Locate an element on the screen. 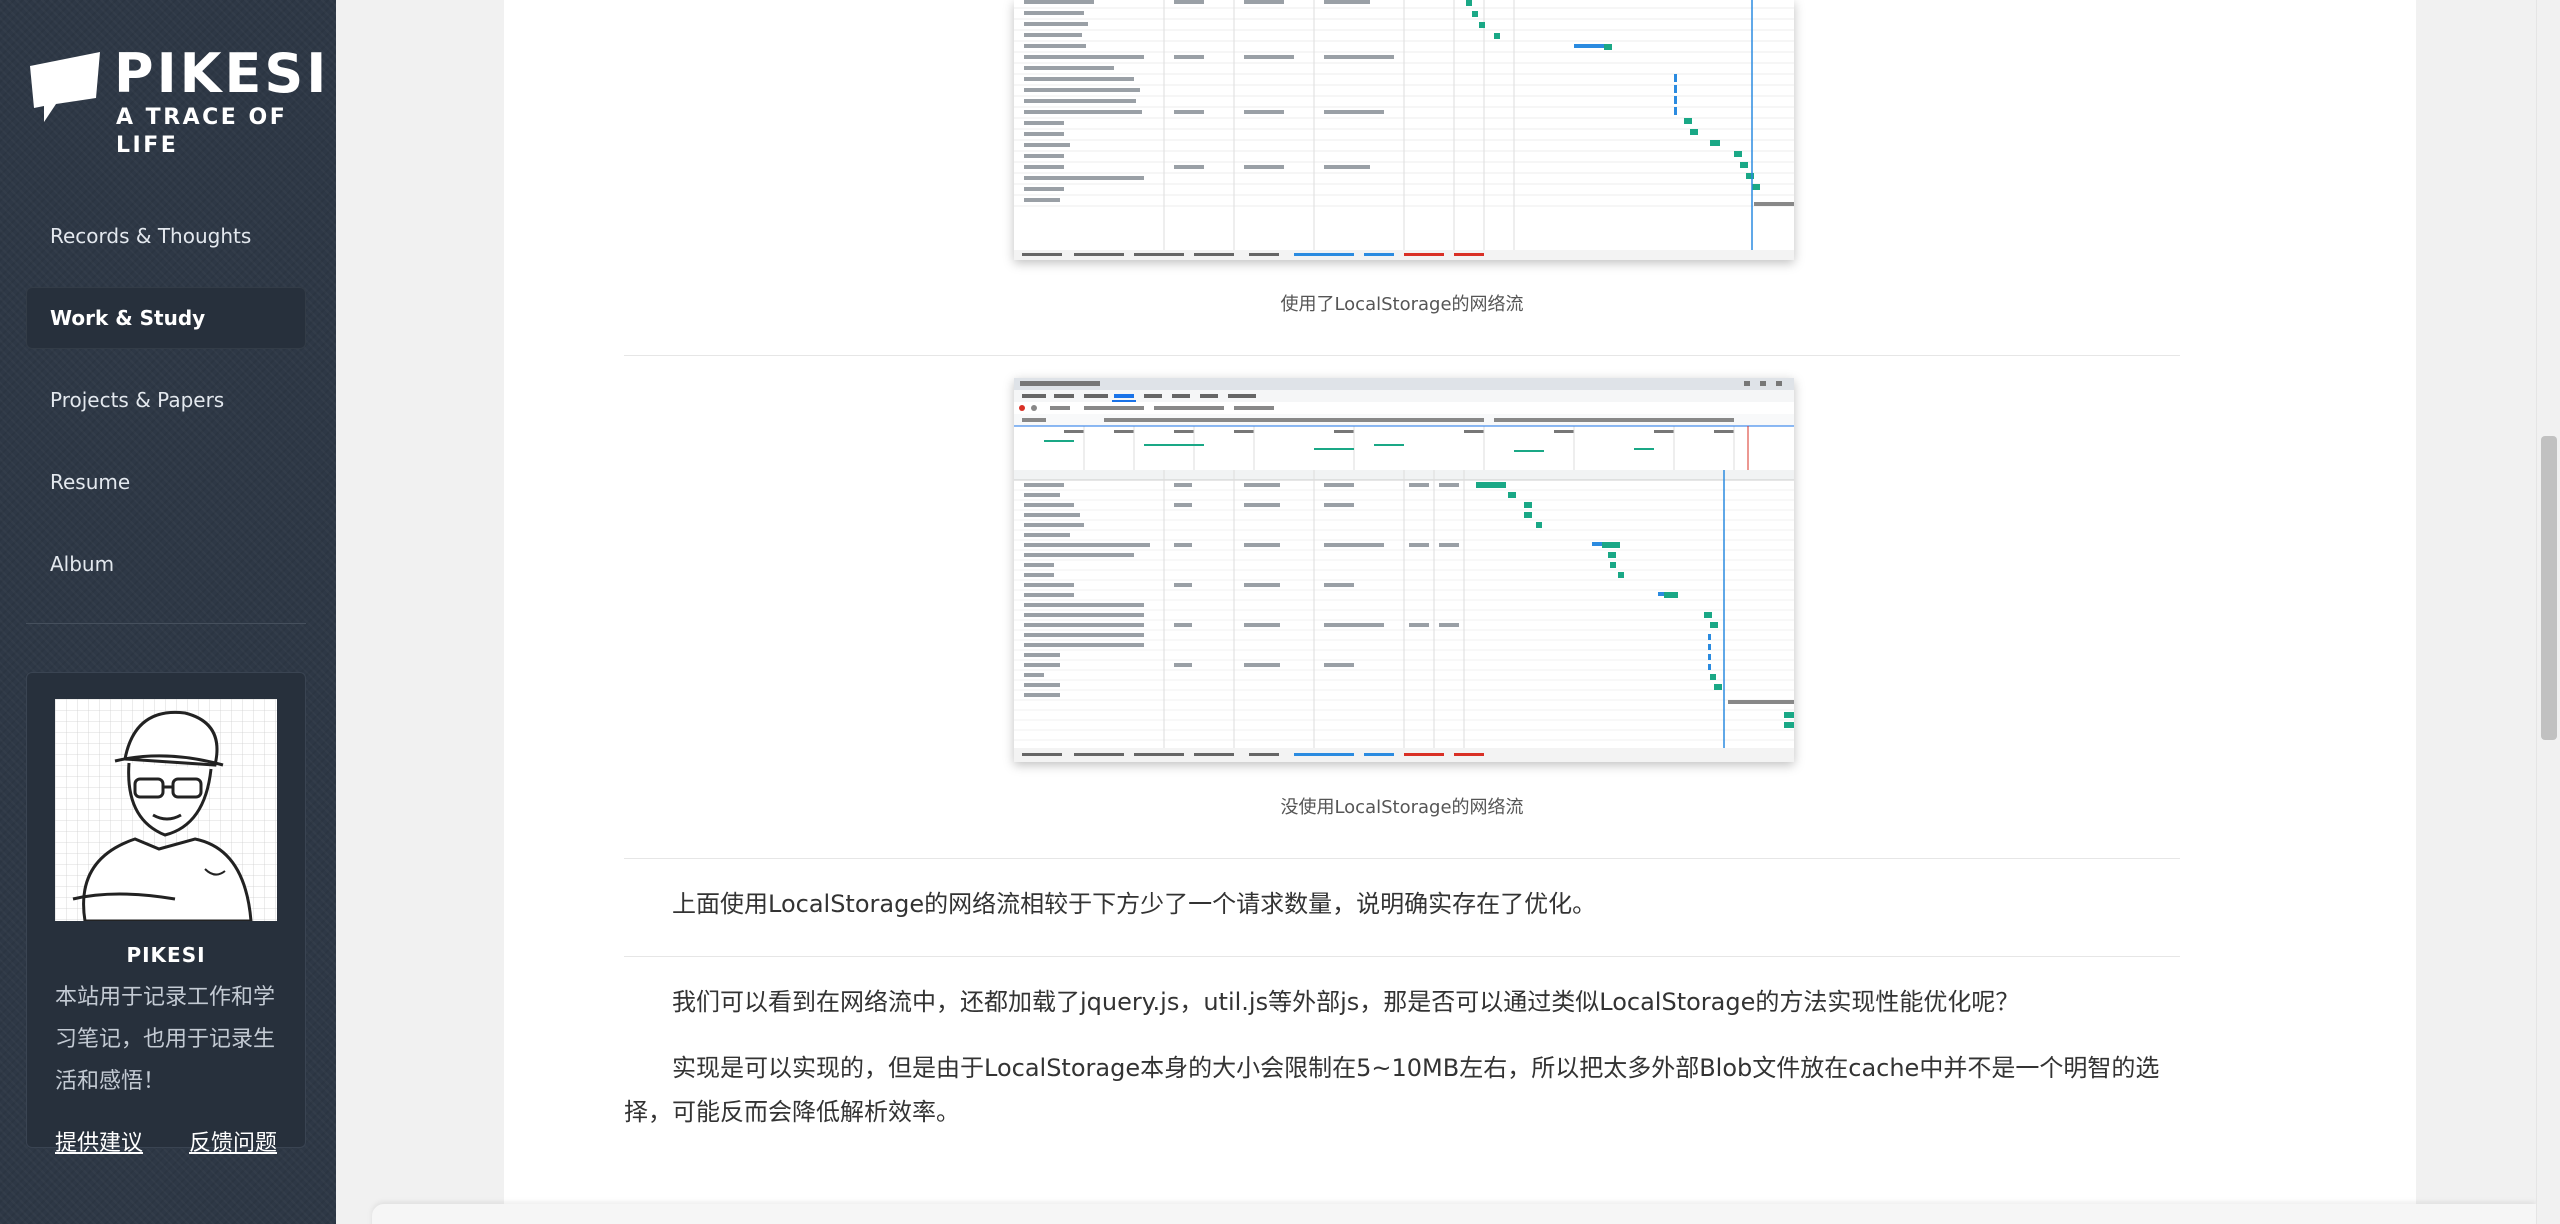  nav-item-resume: Resume is located at coordinates (166, 482).